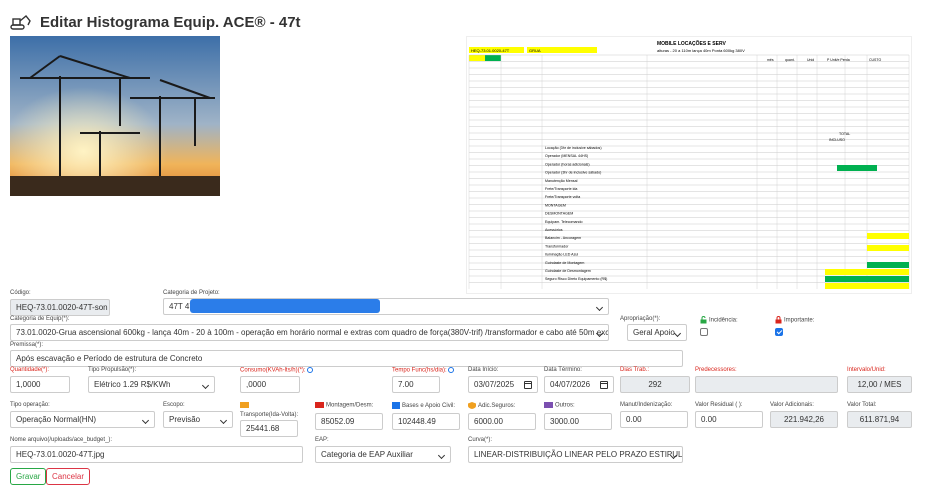 The width and height of the screenshot is (933, 491). What do you see at coordinates (703, 320) in the screenshot?
I see `unlock-icon` at bounding box center [703, 320].